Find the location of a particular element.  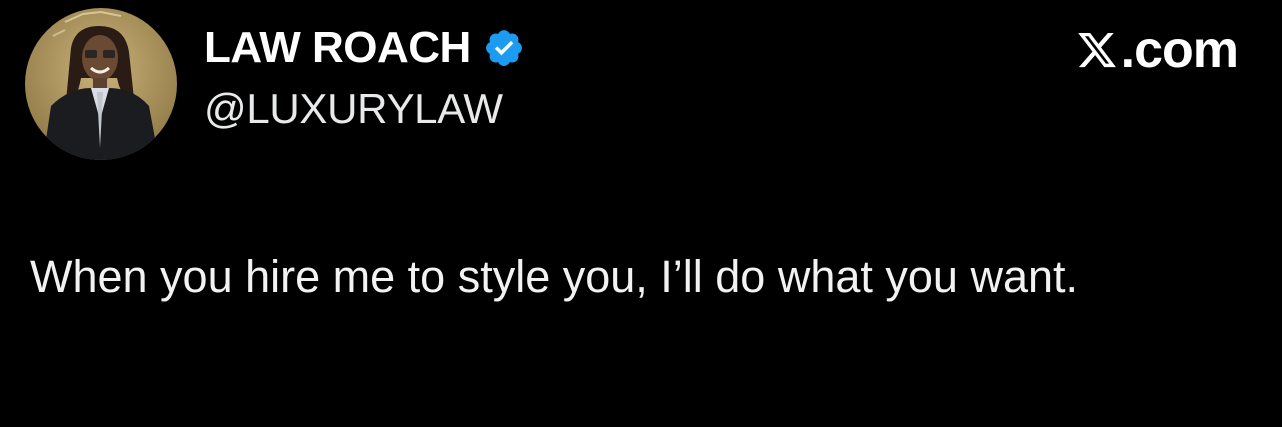

brand-watermark: .com is located at coordinates (1157, 50).